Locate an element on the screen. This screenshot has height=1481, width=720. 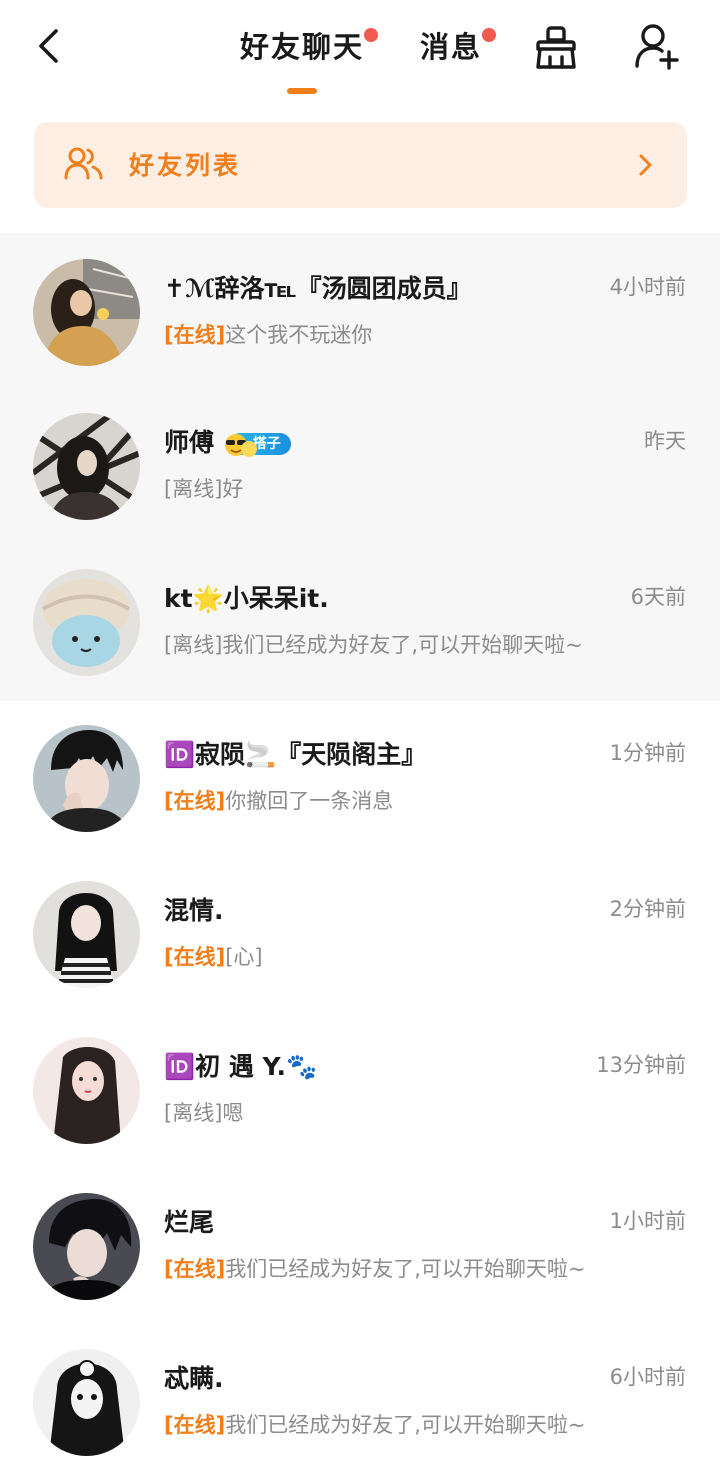
conversation-row: 🆔初 遇 Y.🐾 13分钟前 [离线]嗯 is located at coordinates (360, 1091).